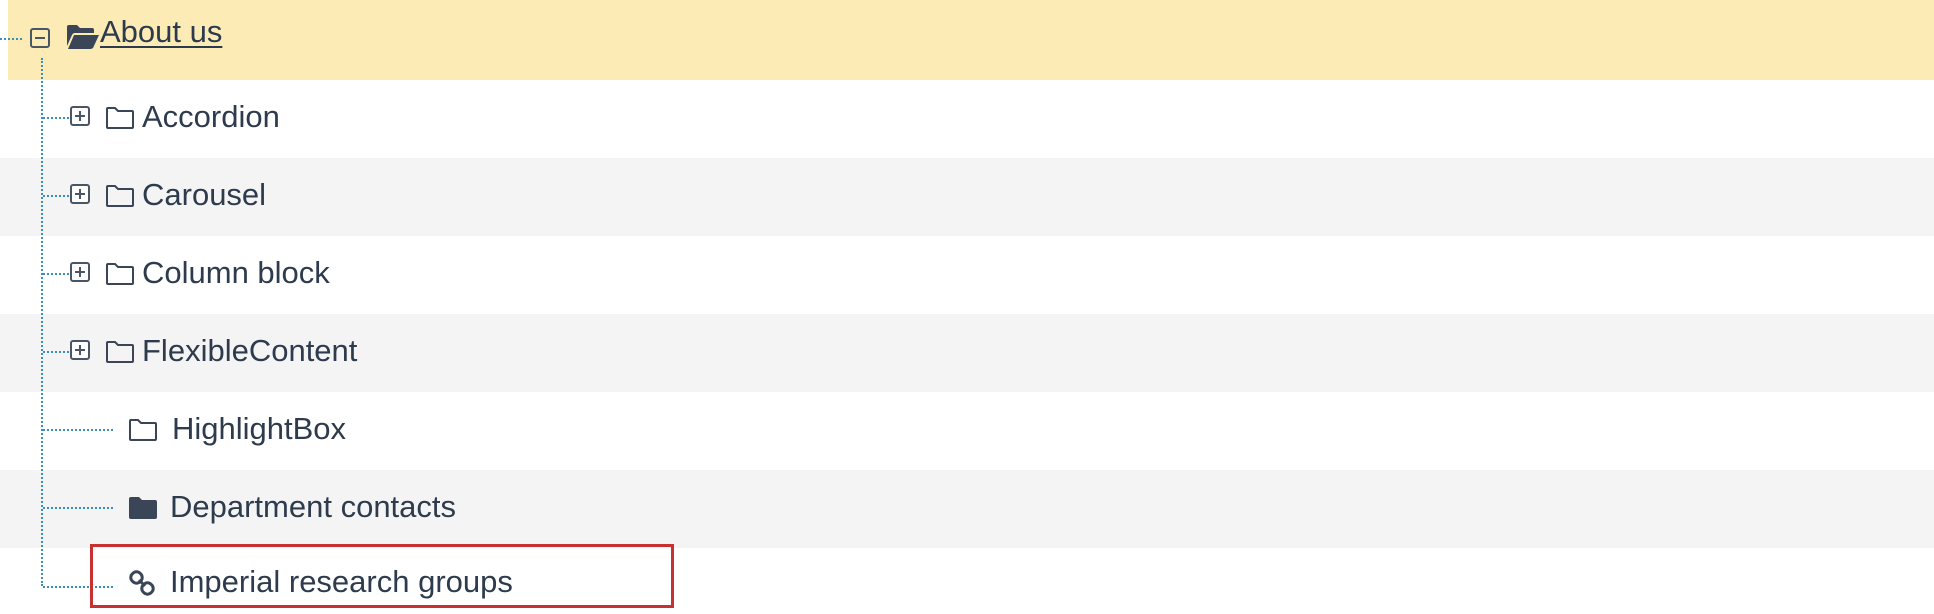 The height and width of the screenshot is (614, 1934). Describe the element at coordinates (967, 275) in the screenshot. I see `tree-node-column-block: Column block` at that location.